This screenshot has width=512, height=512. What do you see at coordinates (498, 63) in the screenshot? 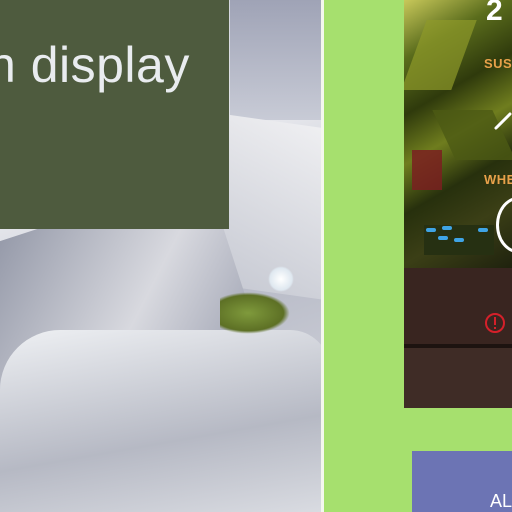
I see `card-label-top: SUSP` at bounding box center [498, 63].